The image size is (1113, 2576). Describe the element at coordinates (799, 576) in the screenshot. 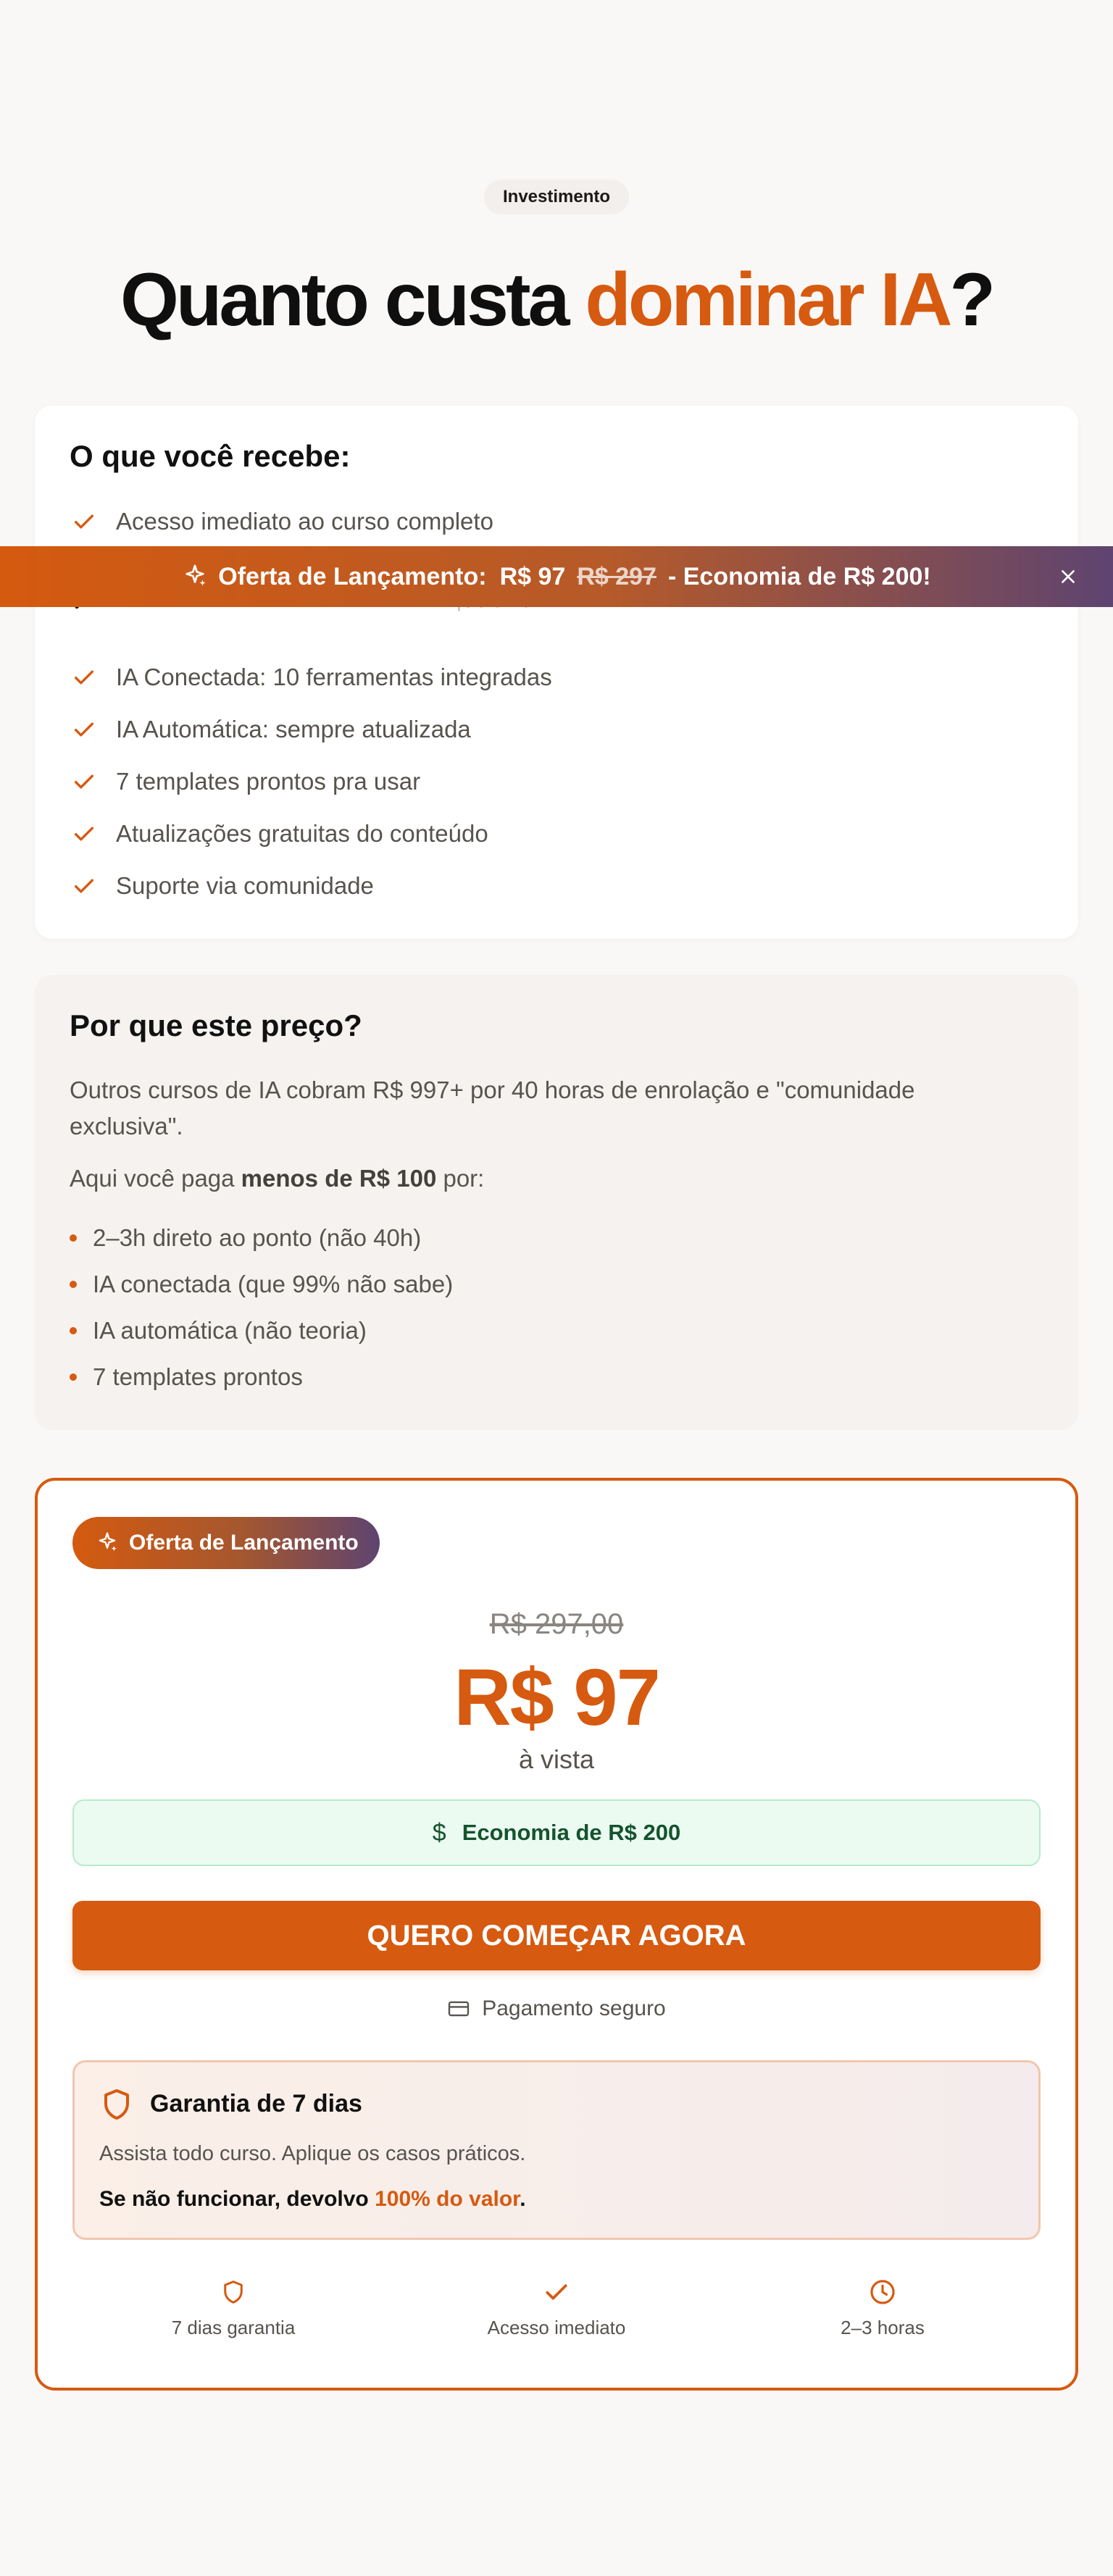

I see `banner-savings: - Economia de R$ 200!` at that location.